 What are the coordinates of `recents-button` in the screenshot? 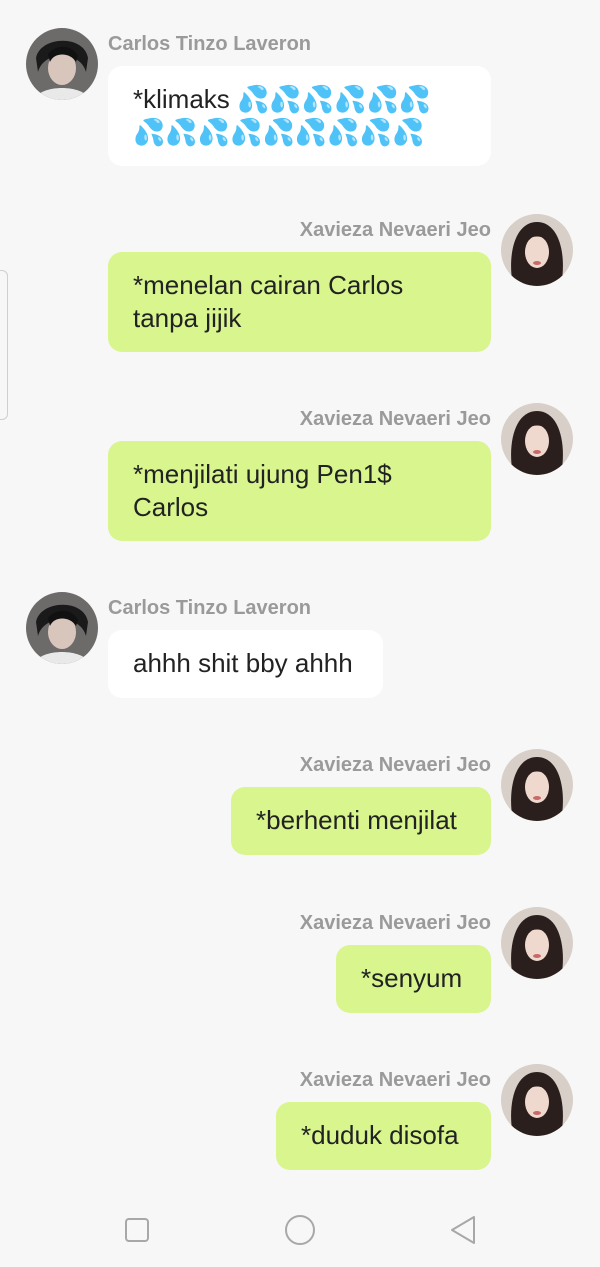 It's located at (137, 1230).